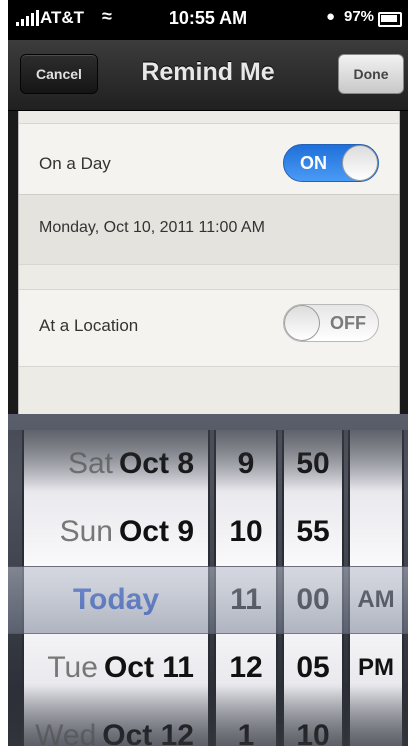 The image size is (415, 746). Describe the element at coordinates (116, 600) in the screenshot. I see `day-option-today: Today` at that location.